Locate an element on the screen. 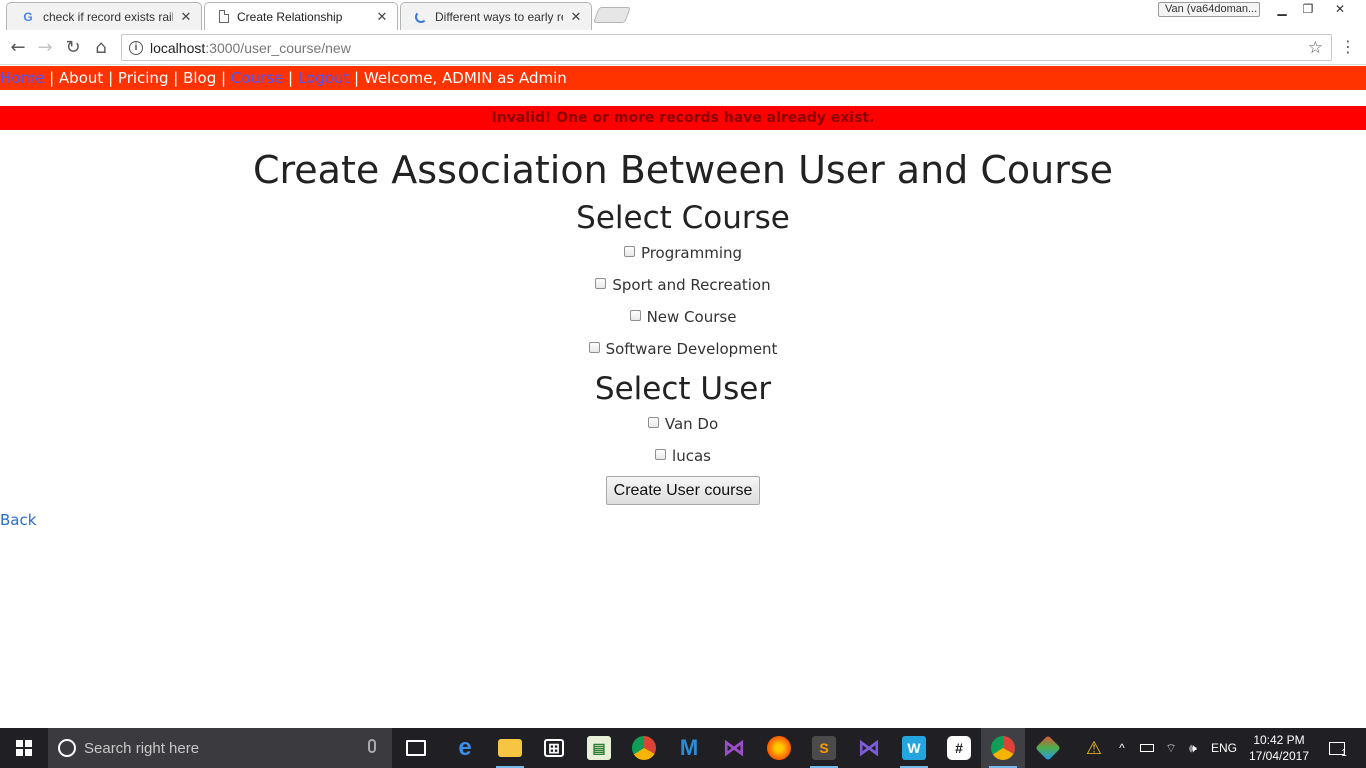  close-window-icon: ✕ is located at coordinates (1340, 9).